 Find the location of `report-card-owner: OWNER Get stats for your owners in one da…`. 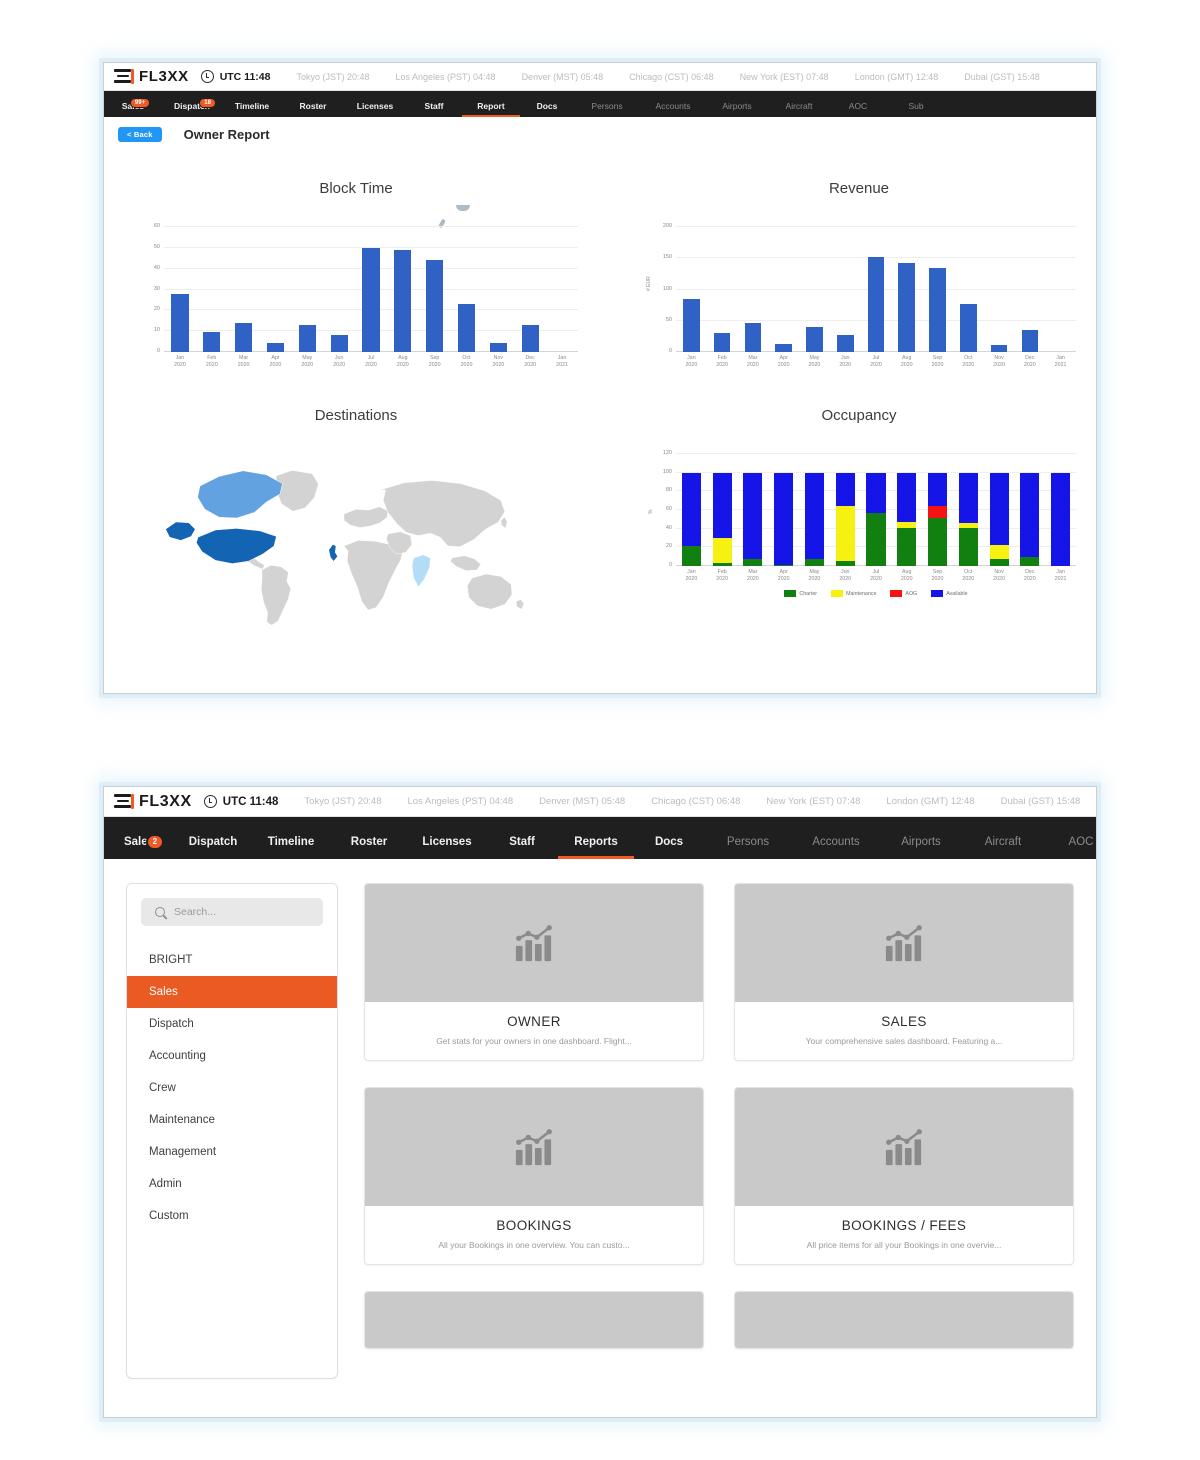

report-card-owner: OWNER Get stats for your owners in one da… is located at coordinates (534, 972).